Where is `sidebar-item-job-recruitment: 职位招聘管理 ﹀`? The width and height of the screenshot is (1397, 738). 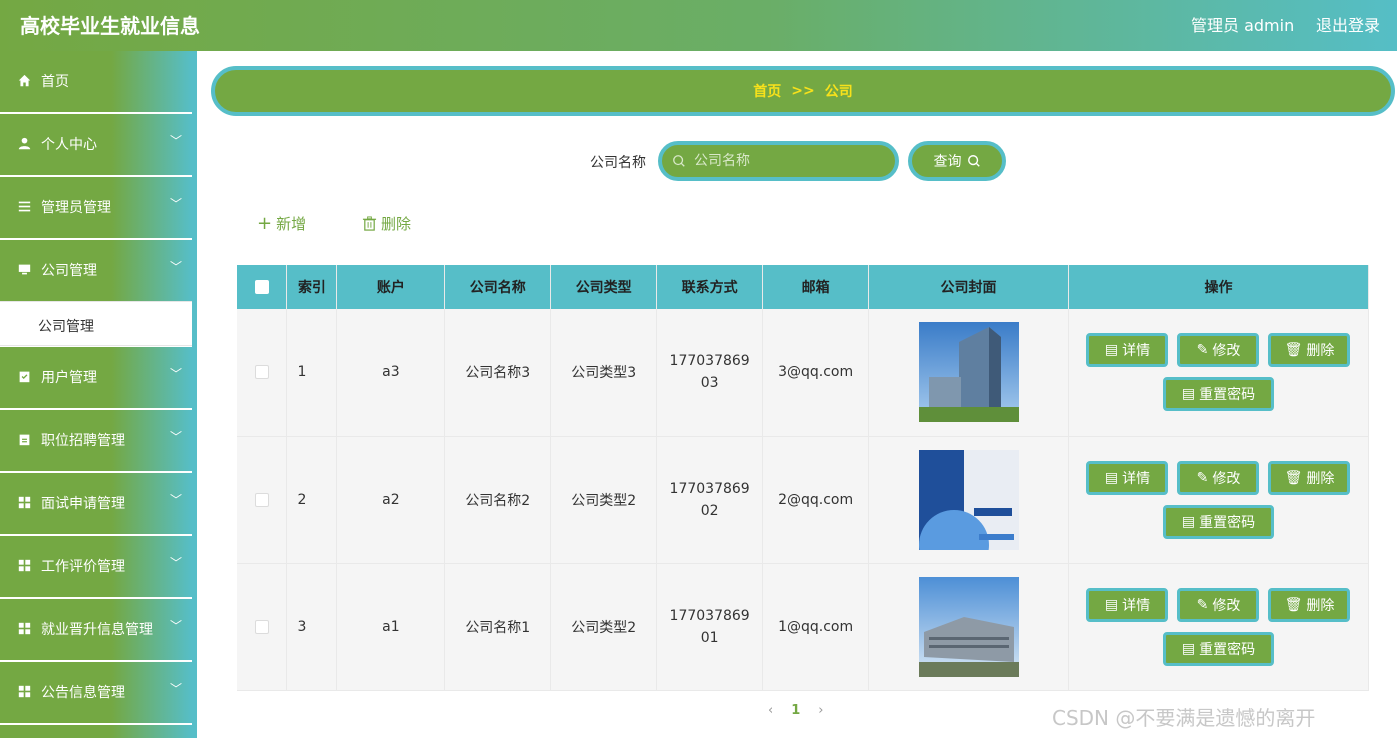
sidebar-item-job-recruitment: 职位招聘管理 ﹀ is located at coordinates (96, 440).